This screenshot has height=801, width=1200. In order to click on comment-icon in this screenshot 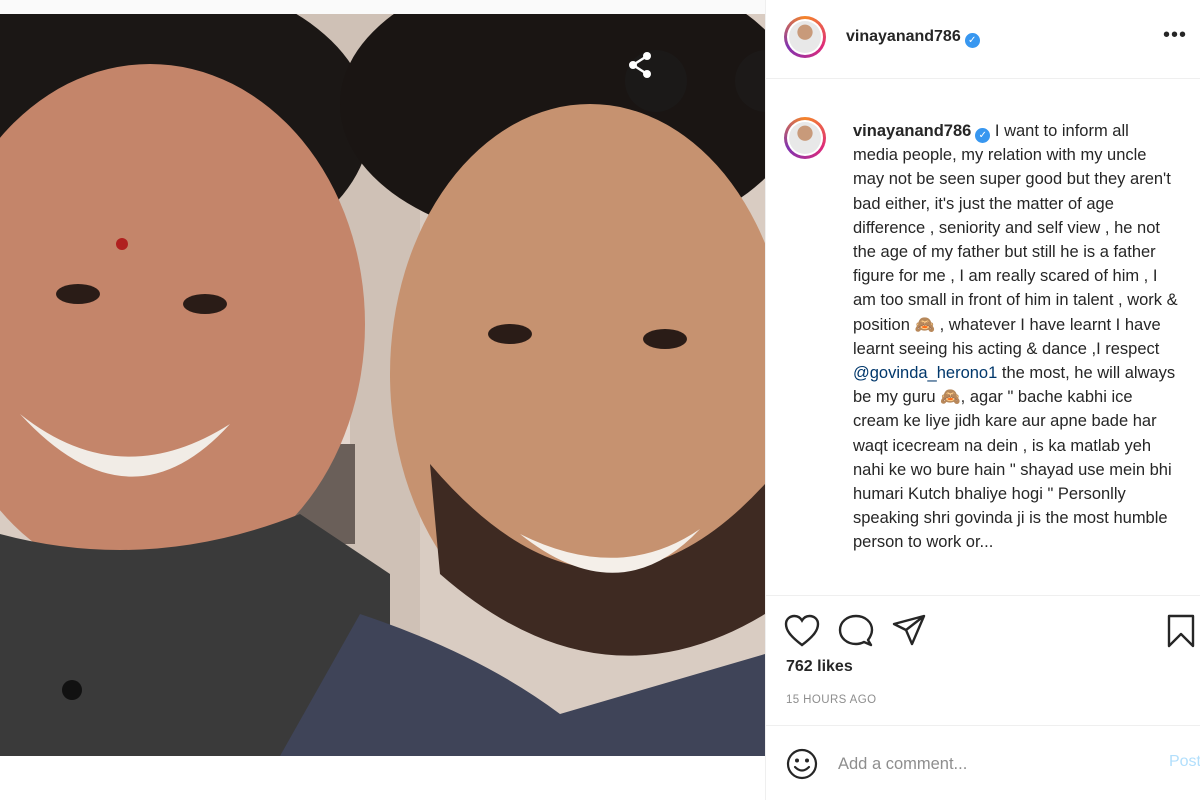, I will do `click(856, 631)`.